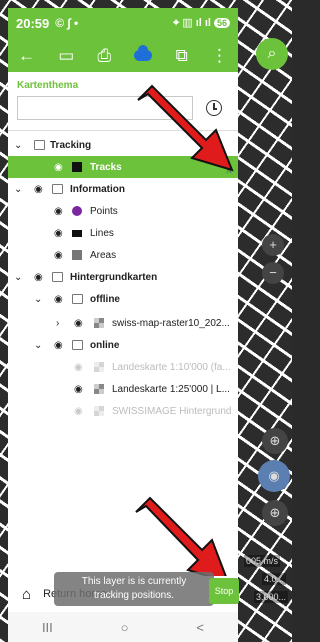  I want to click on layer-row-offline: ⌄ ◉ offline, so click(123, 299).